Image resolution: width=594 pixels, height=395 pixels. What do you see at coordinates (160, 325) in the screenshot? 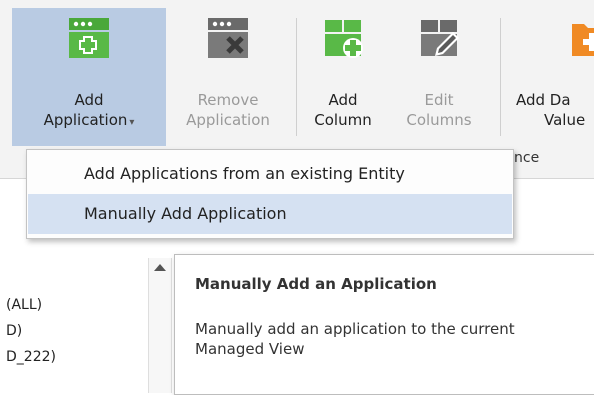
I see `list-scrollbar` at bounding box center [160, 325].